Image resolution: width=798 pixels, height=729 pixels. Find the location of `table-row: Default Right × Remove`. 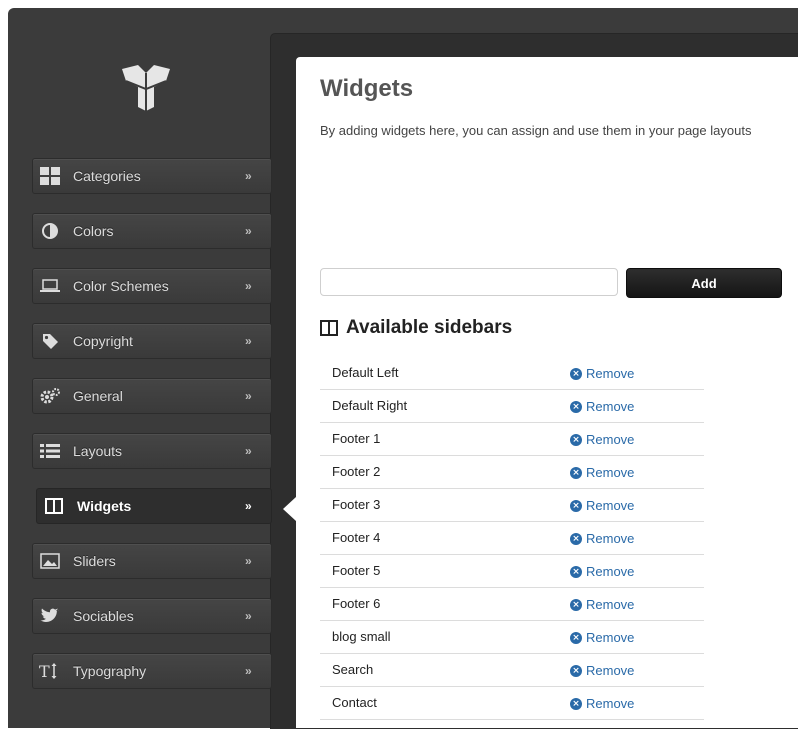

table-row: Default Right × Remove is located at coordinates (512, 405).